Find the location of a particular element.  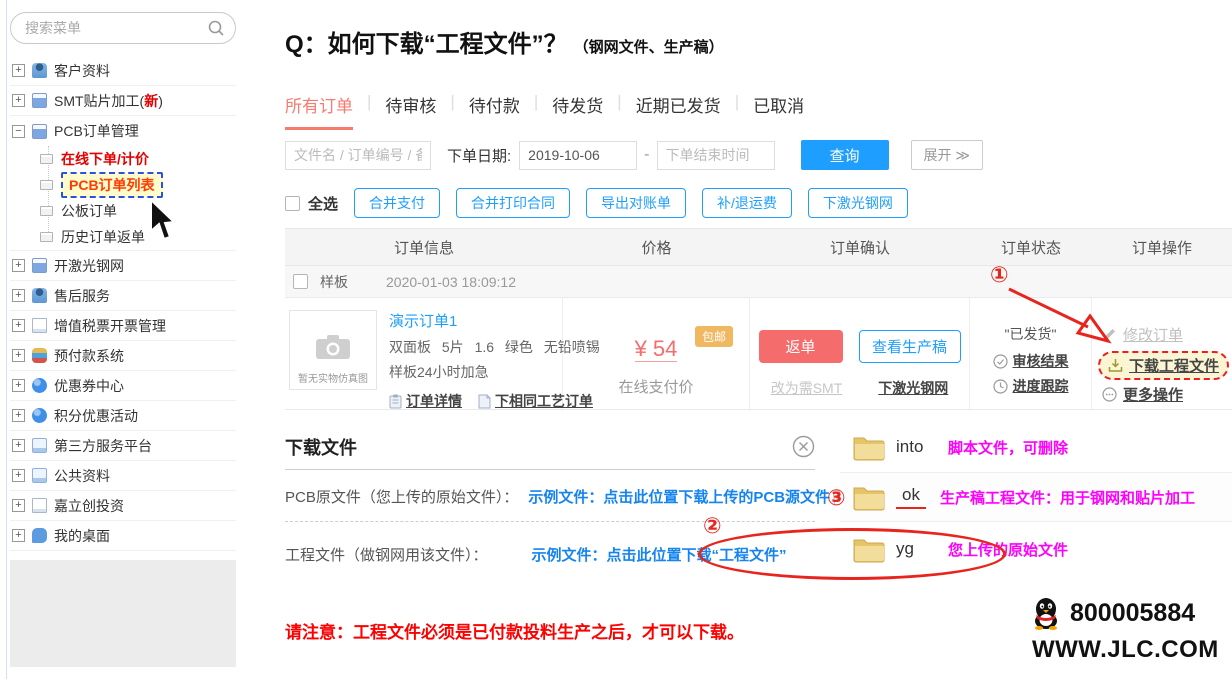

pcb-orders-icon is located at coordinates (39, 131).